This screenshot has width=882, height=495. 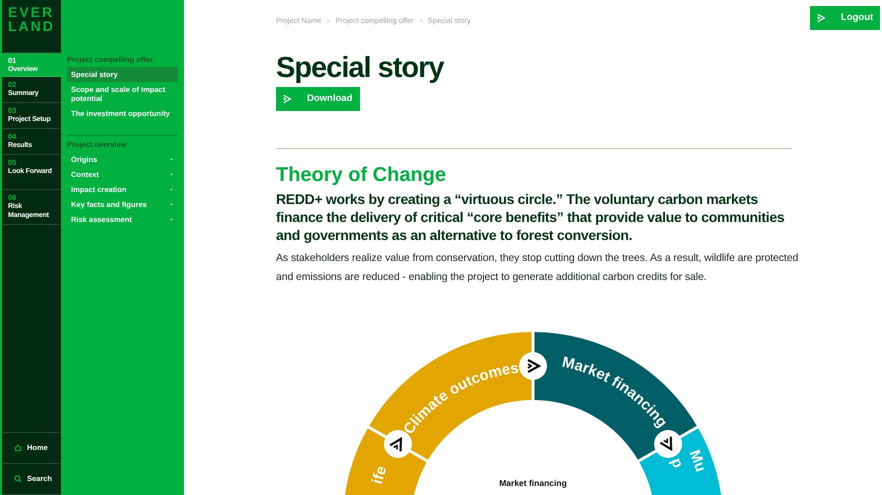 I want to click on section-title: Theory of Change, so click(x=362, y=175).